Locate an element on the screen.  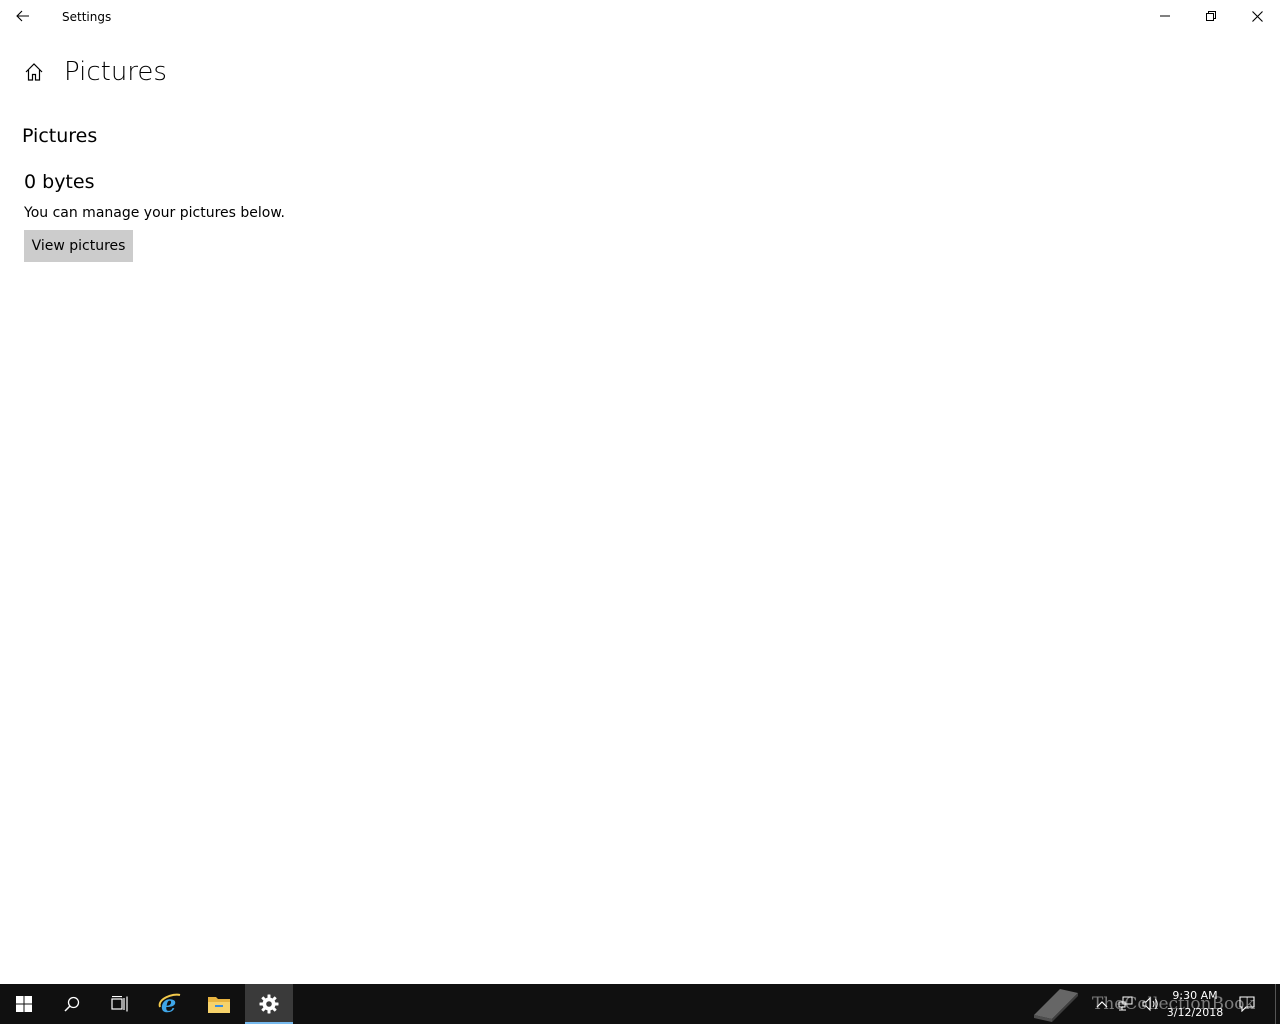
search-button is located at coordinates (72, 1004).